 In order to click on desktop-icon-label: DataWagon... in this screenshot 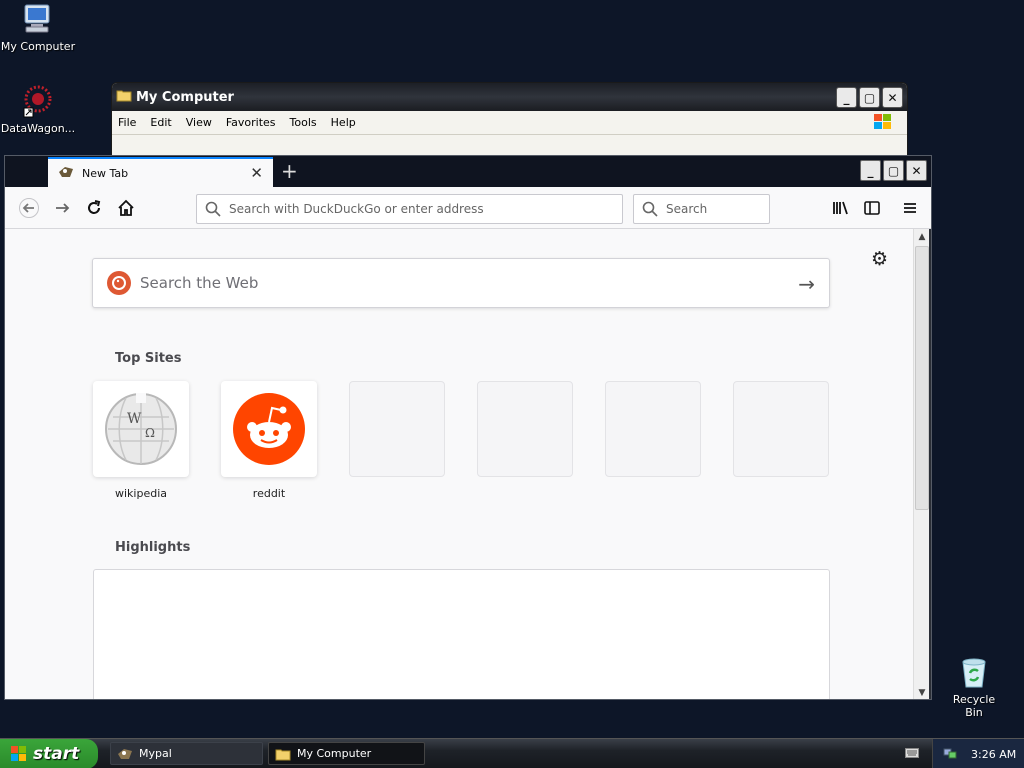, I will do `click(38, 128)`.